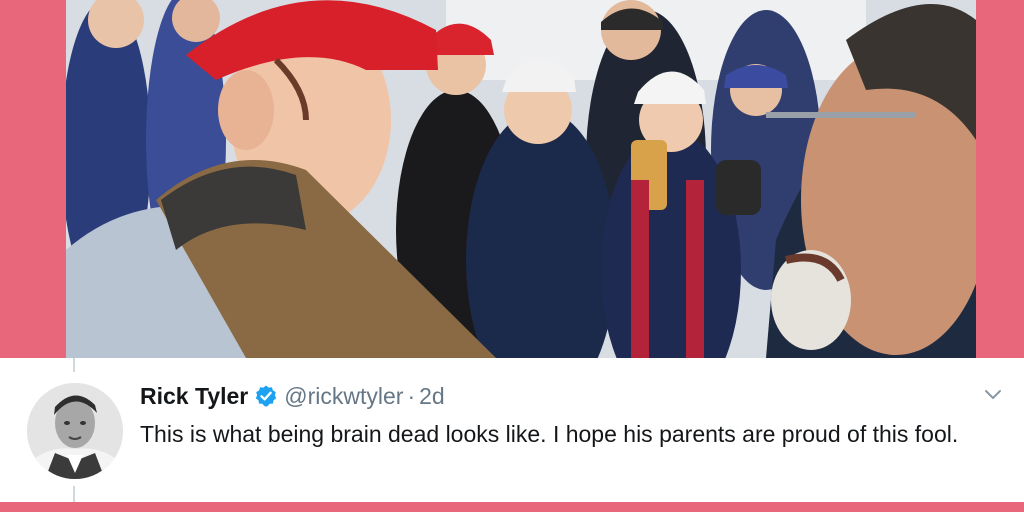 The width and height of the screenshot is (1024, 512). I want to click on avatar, so click(75, 431).